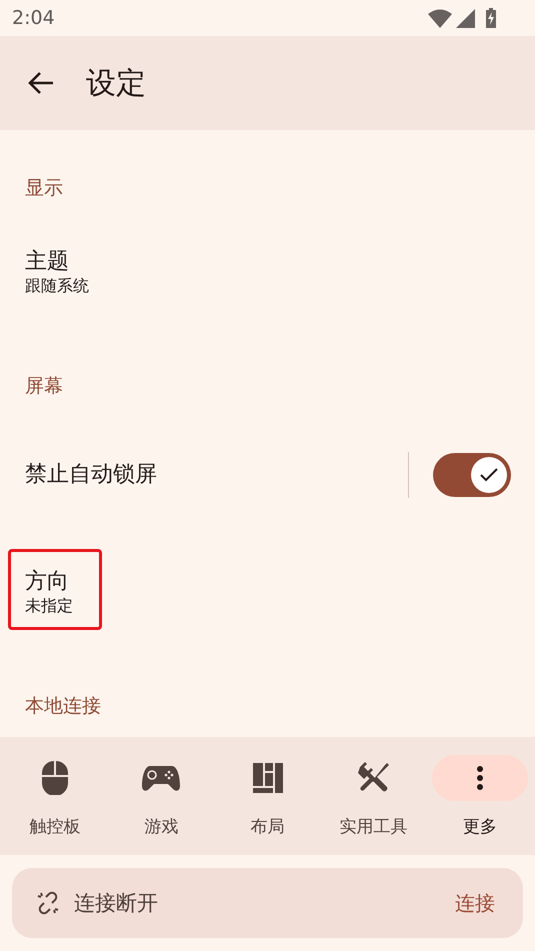  I want to click on setting-summary: 跟随系统, so click(57, 286).